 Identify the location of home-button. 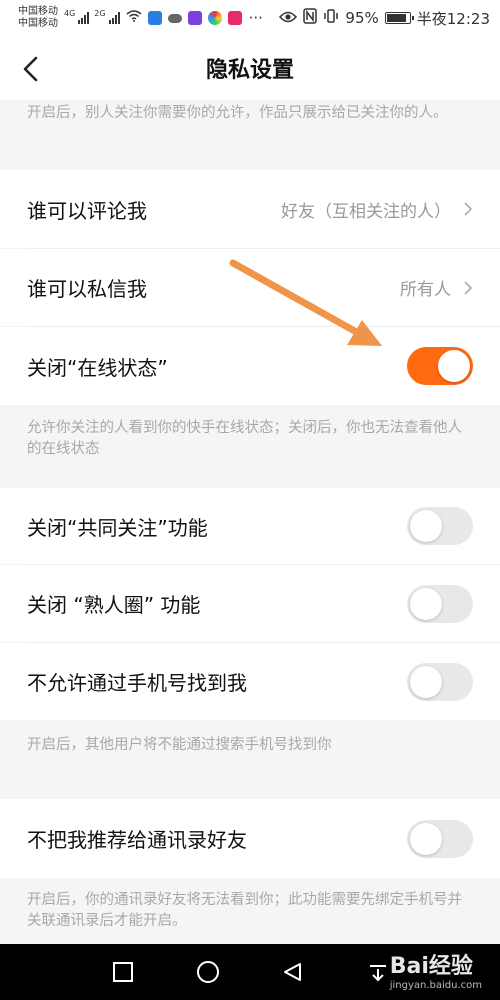
(208, 972).